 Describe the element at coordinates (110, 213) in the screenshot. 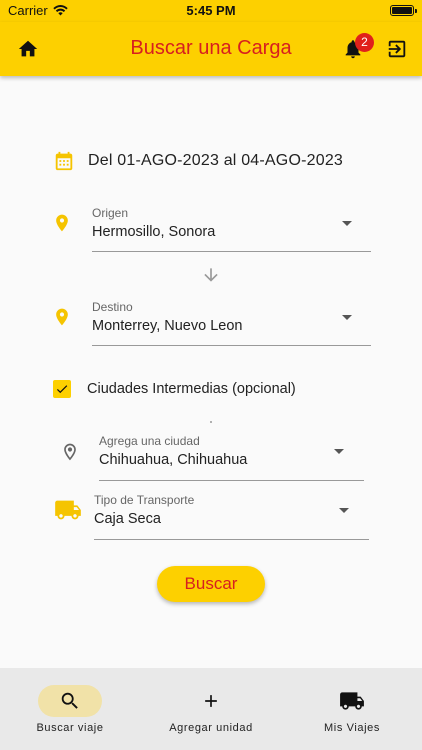

I see `origen-label: Origen` at that location.